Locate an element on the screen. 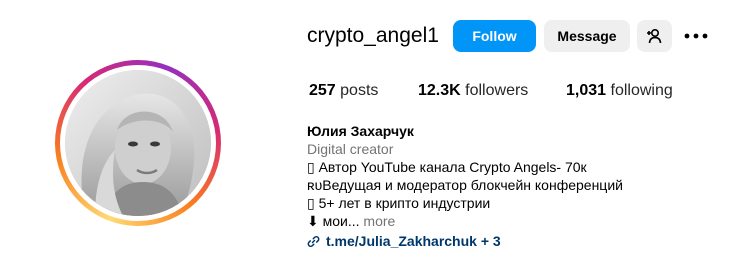 The image size is (735, 257). avatar is located at coordinates (138, 143).